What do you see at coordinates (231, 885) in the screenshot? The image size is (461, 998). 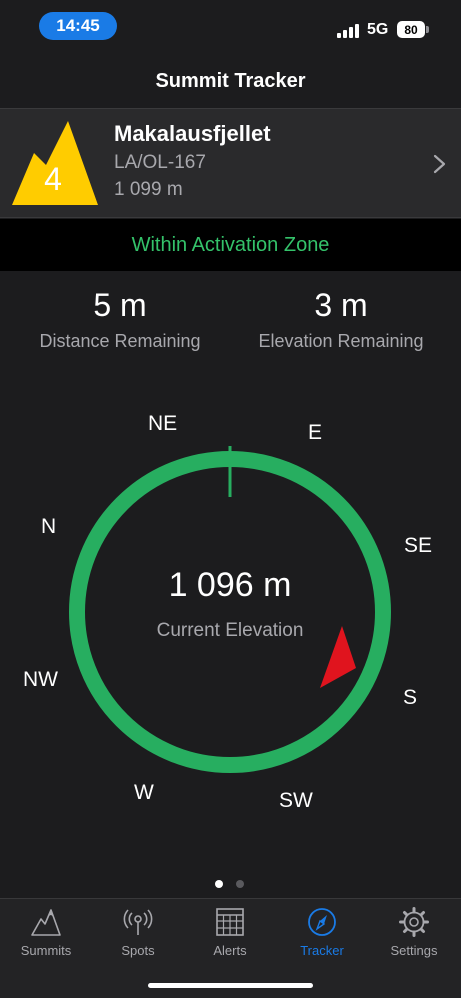 I see `page-indicator` at bounding box center [231, 885].